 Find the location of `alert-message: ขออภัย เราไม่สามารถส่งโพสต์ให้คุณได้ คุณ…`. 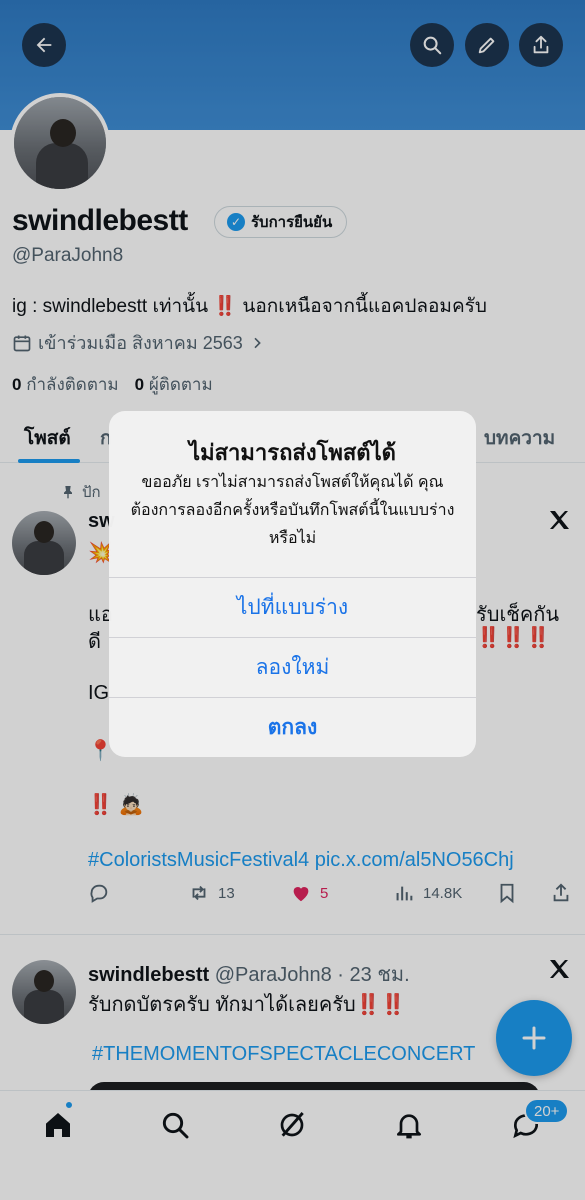

alert-message: ขออภัย เราไม่สามารถส่งโพสต์ให้คุณได้ คุณ… is located at coordinates (292, 510).